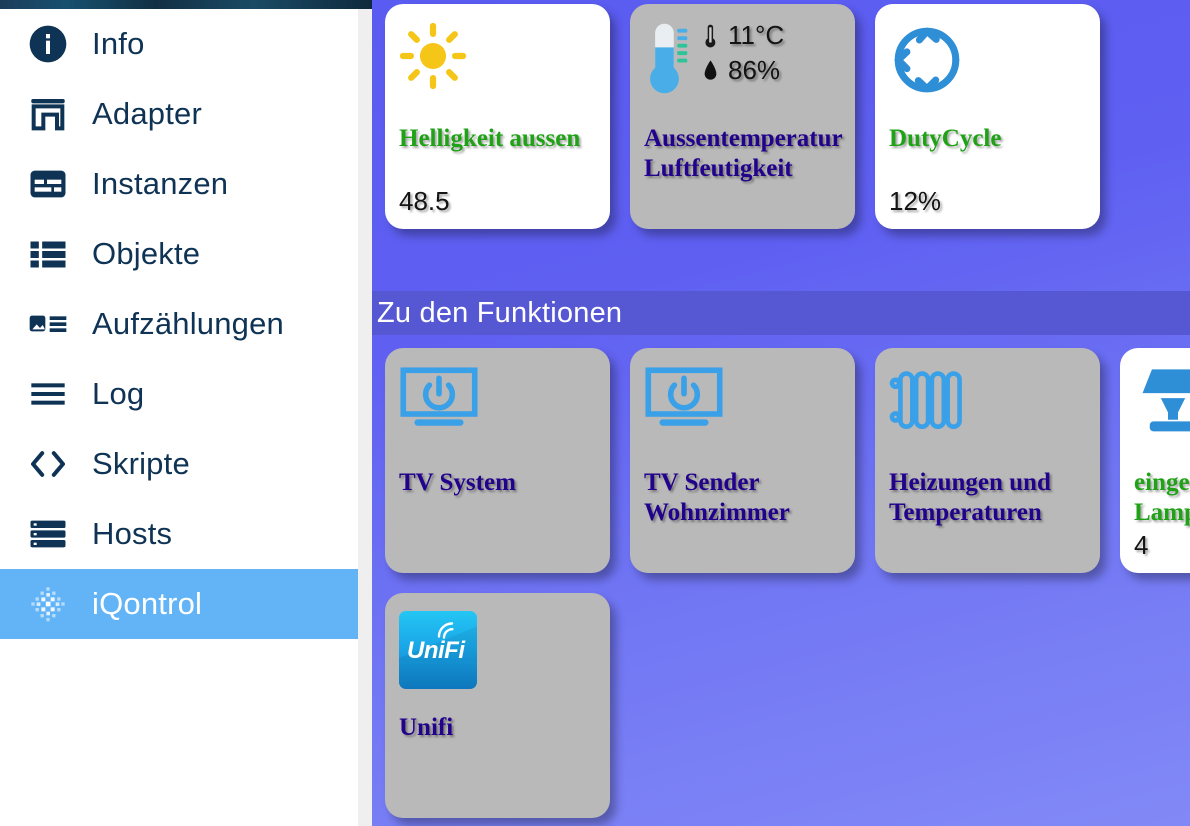 This screenshot has height=826, width=1190. I want to click on temperature-reading: 11°C, so click(743, 35).